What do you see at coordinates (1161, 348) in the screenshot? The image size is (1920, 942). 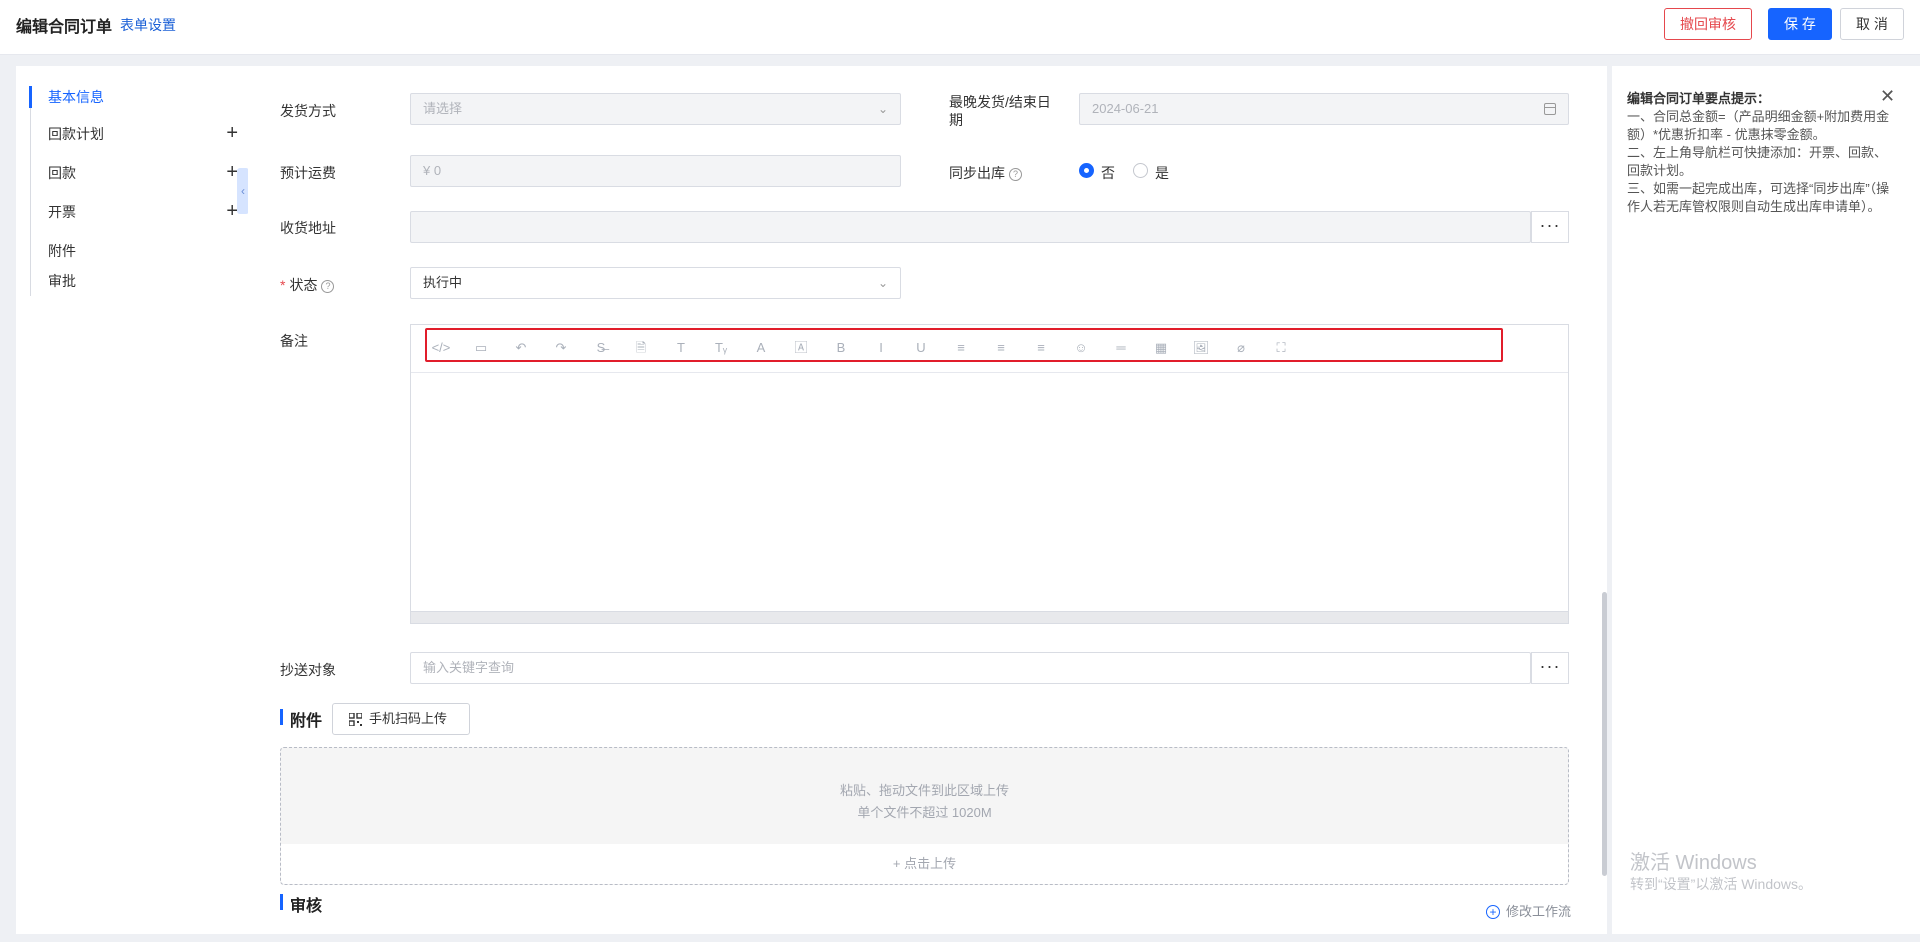 I see `table-icon: ▦` at bounding box center [1161, 348].